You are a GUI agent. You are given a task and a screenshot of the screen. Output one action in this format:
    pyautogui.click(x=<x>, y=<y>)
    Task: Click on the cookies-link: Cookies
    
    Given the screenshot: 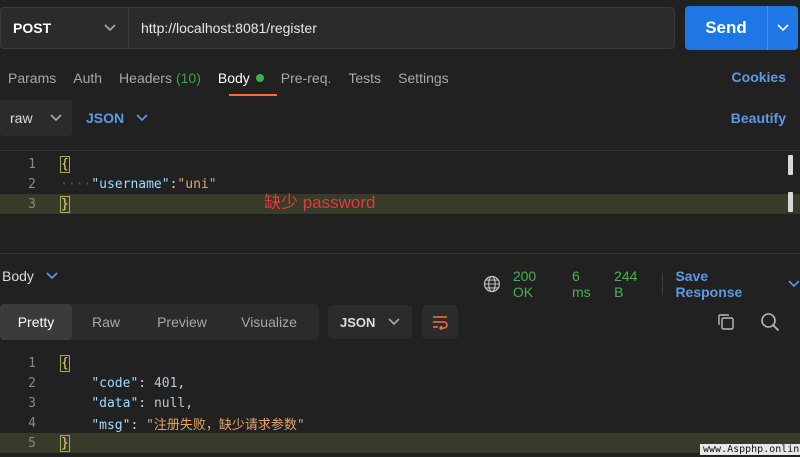 What is the action you would take?
    pyautogui.click(x=759, y=77)
    